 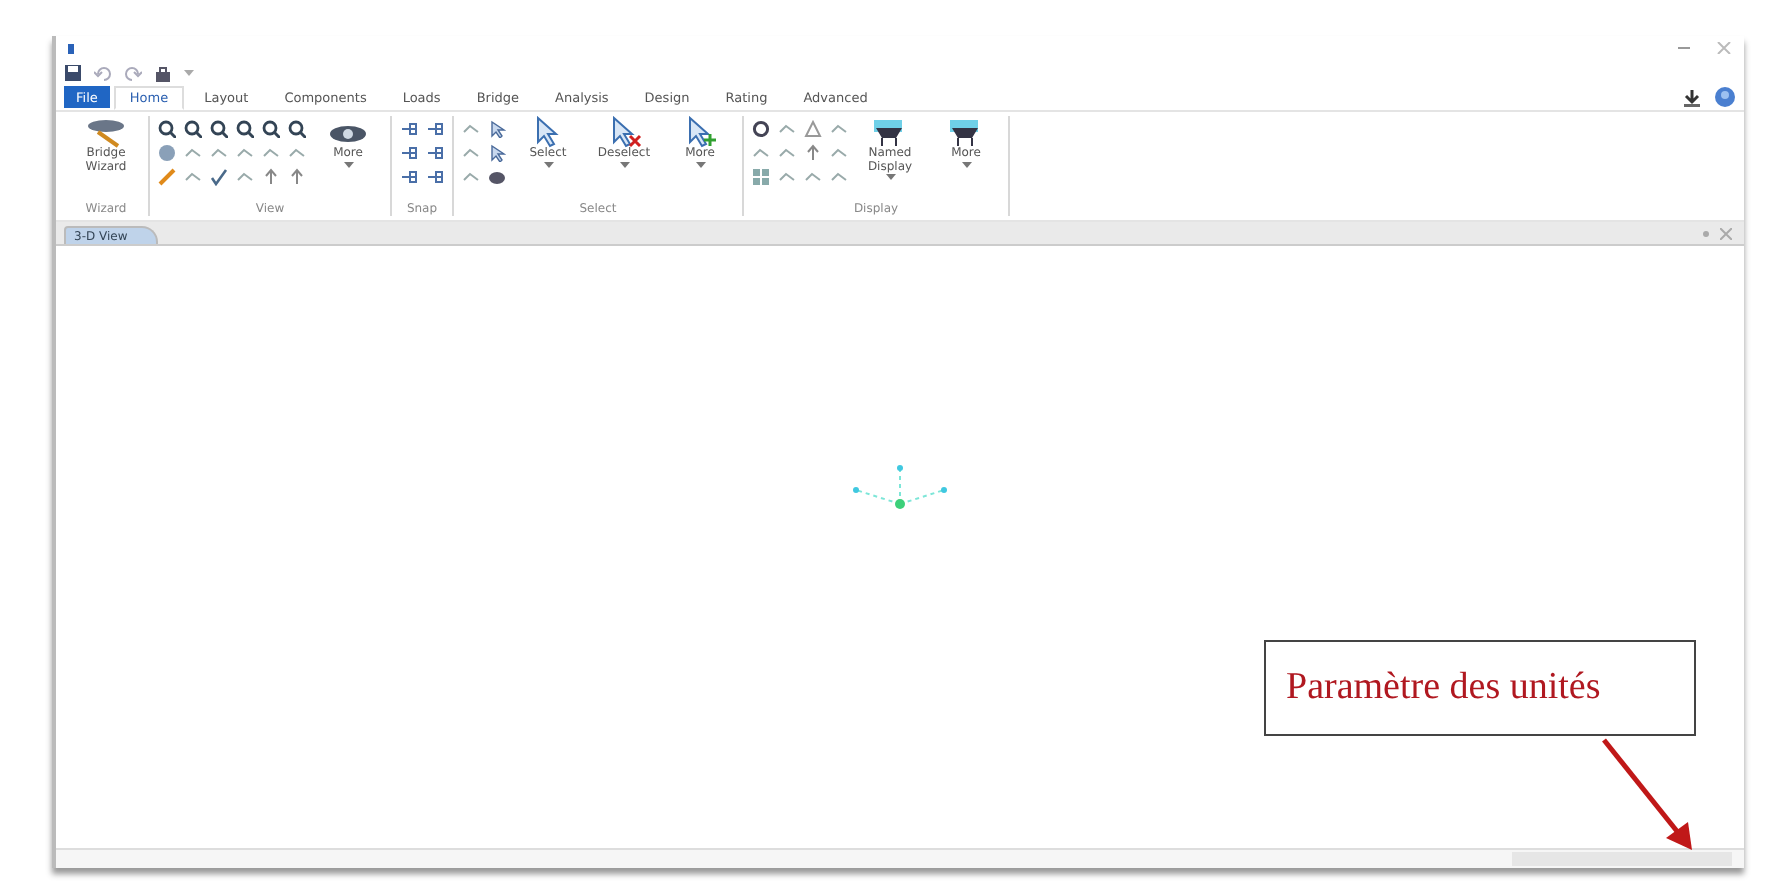 I want to click on pencil-icon, so click(x=167, y=177).